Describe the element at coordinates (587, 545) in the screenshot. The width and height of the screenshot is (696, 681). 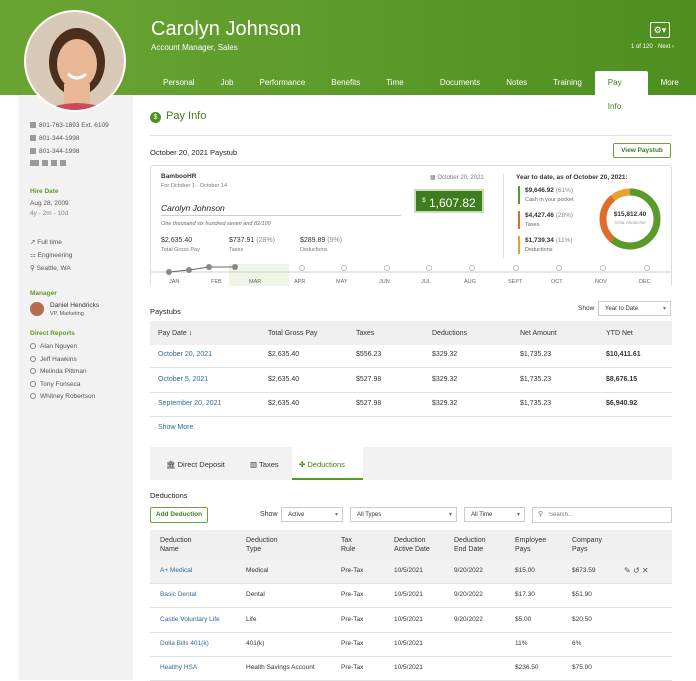
I see `deduction-col-header: Company Pays` at that location.